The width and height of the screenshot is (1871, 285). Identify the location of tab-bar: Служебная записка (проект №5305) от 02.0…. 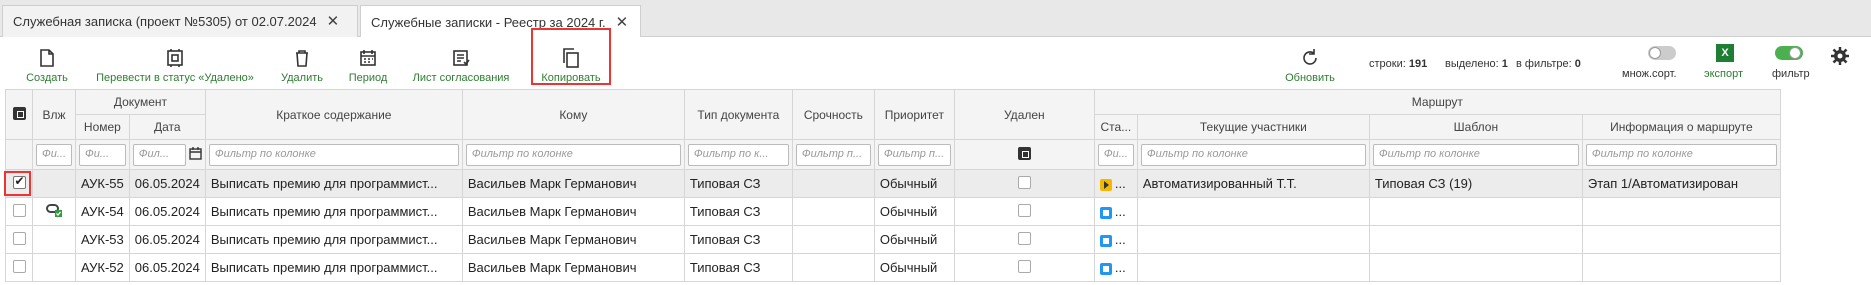
(935, 19).